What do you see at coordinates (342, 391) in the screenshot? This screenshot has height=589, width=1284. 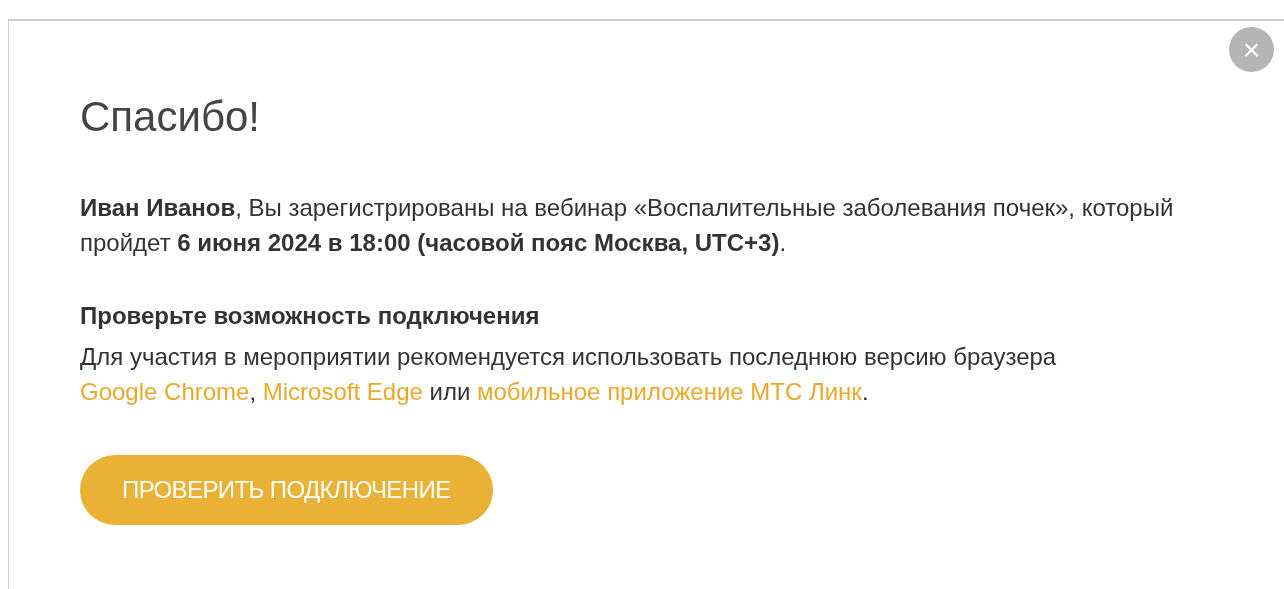 I see `browser-link: Microsoft Edge` at bounding box center [342, 391].